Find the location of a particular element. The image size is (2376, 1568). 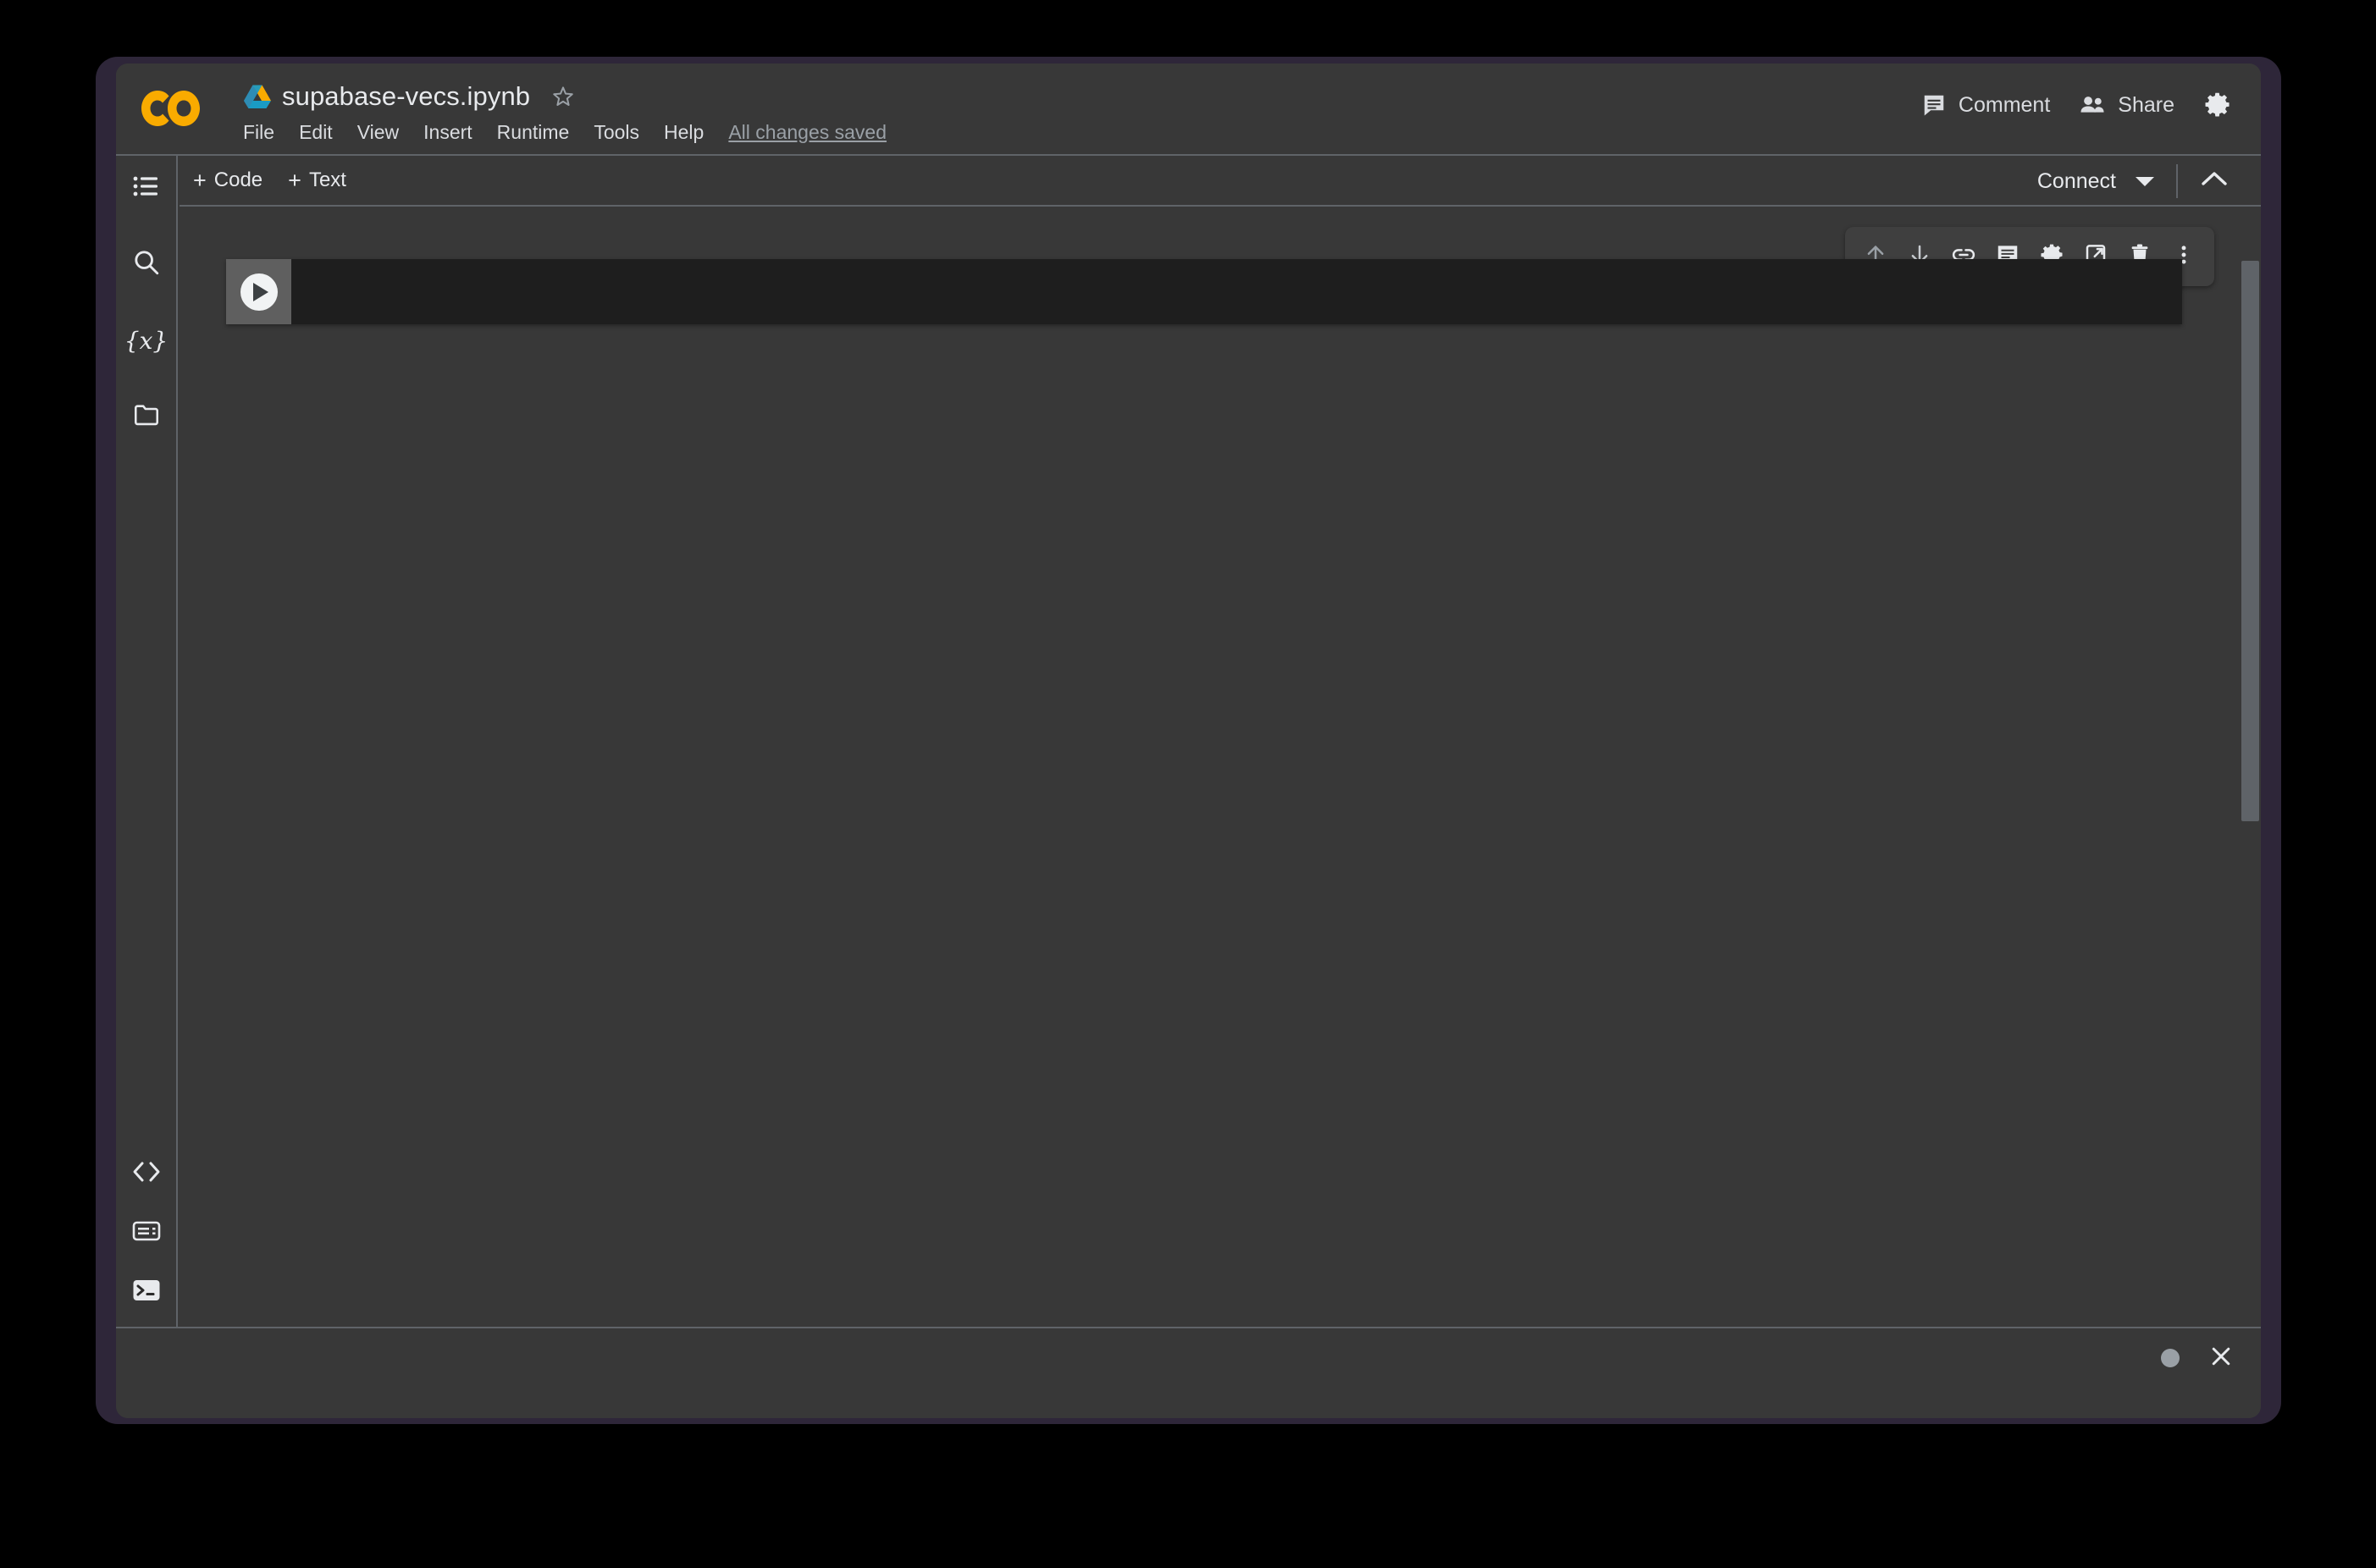

gear-icon is located at coordinates (2217, 105).